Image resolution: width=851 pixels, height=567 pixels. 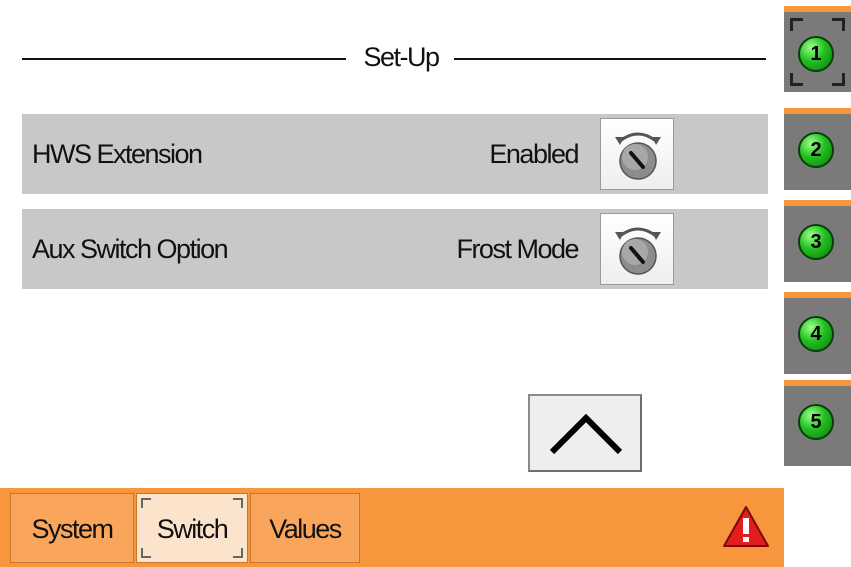 I want to click on side-button-1: 1, so click(x=817, y=49).